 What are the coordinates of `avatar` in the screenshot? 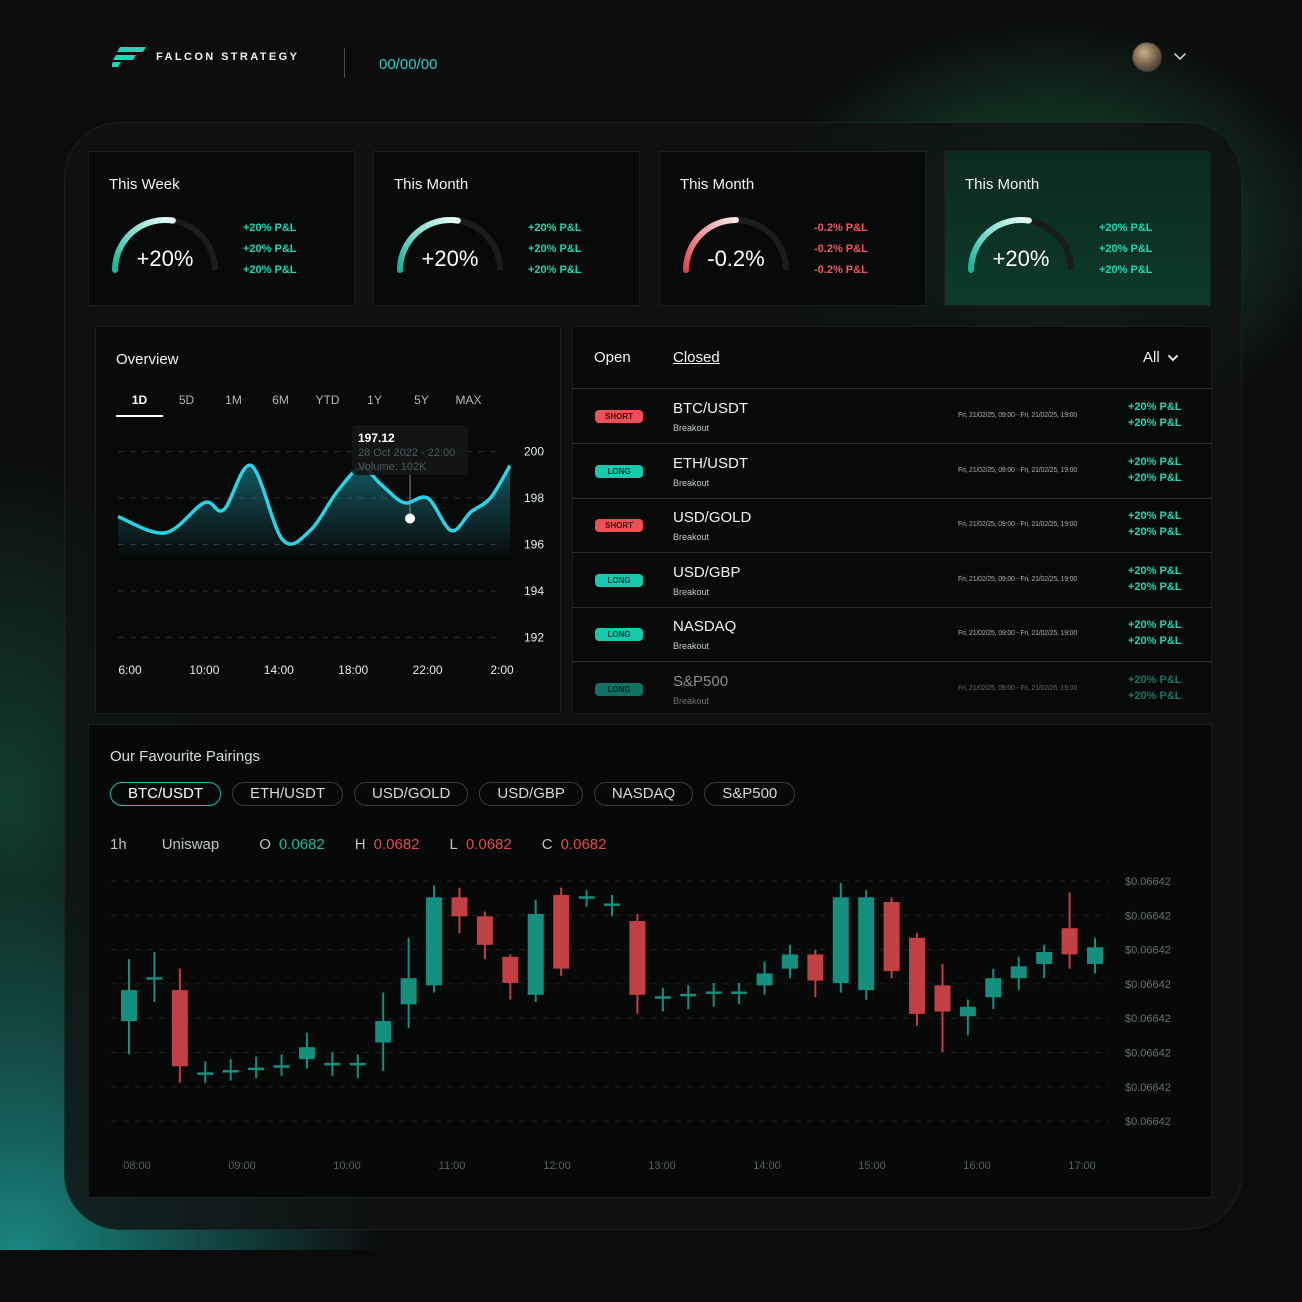 It's located at (1147, 57).